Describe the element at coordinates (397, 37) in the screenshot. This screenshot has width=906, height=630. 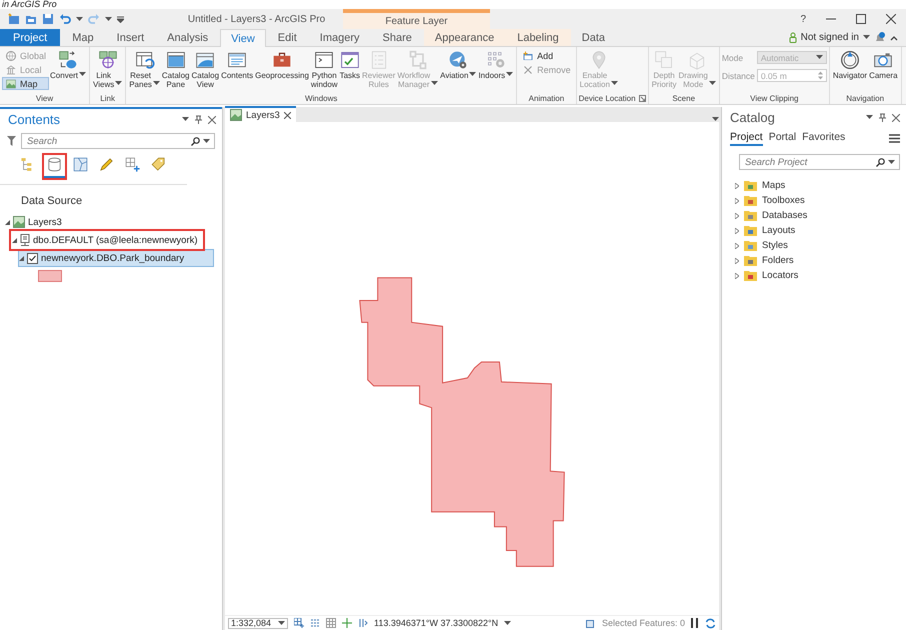
I see `ribbon-tab: Share` at that location.